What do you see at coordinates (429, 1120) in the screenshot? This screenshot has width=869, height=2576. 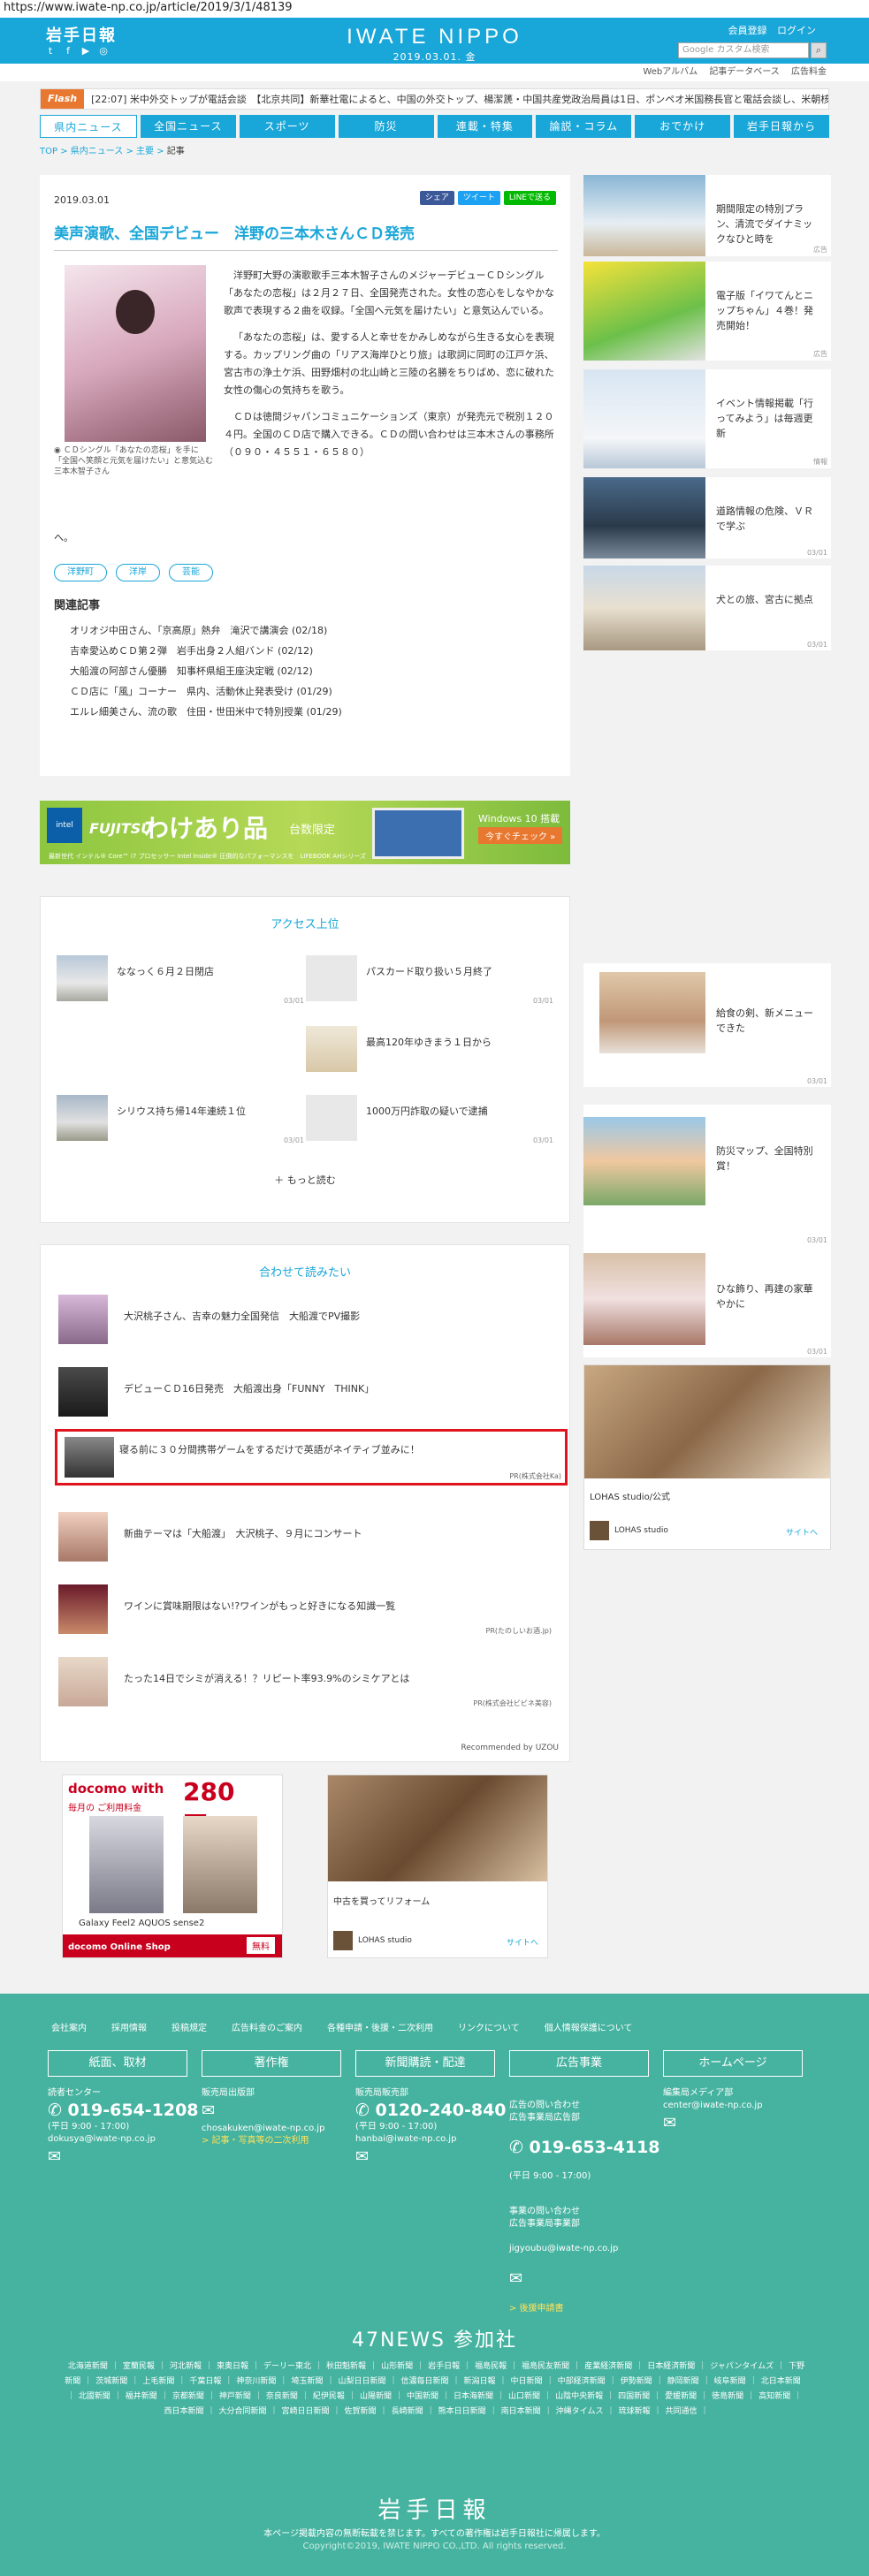 I see `ranking-item: 1000万円詐取の疑いで逮捕 03/01` at bounding box center [429, 1120].